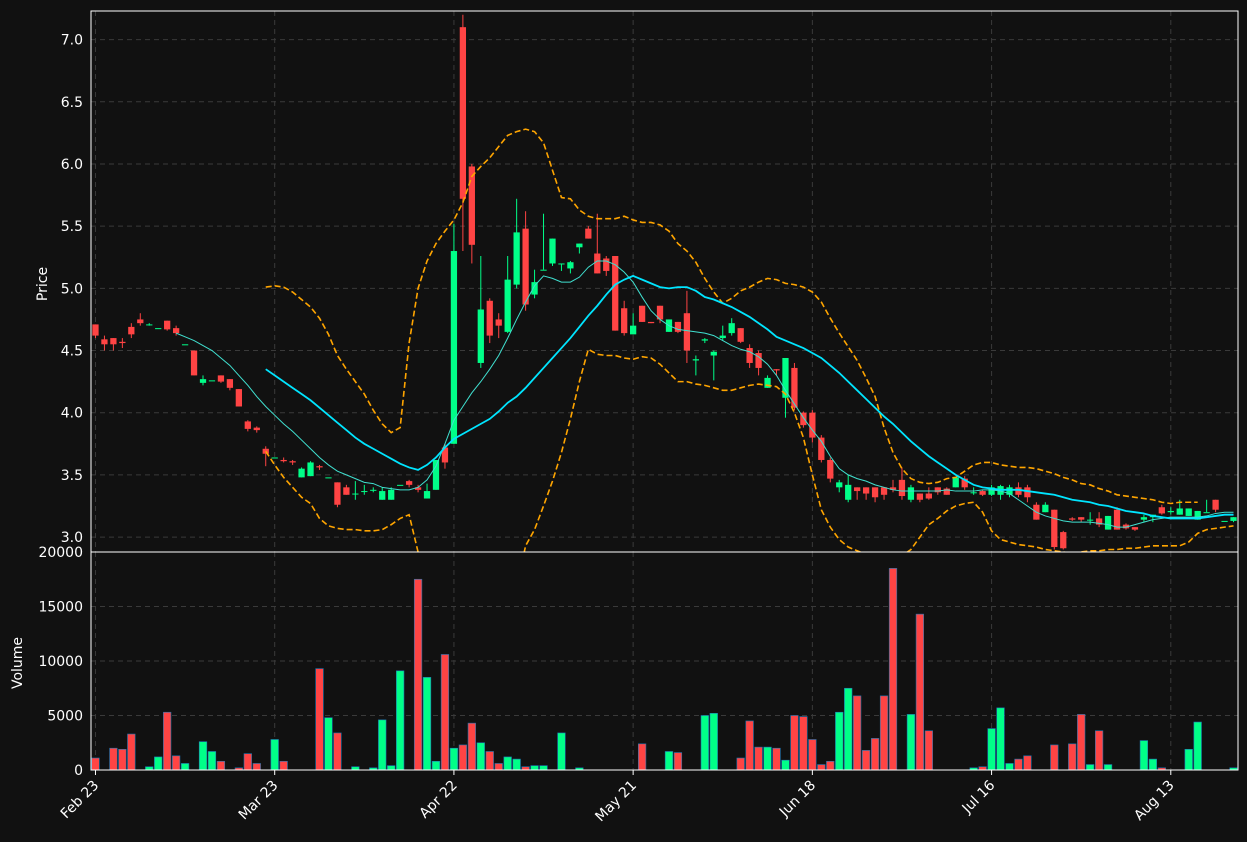 The image size is (1247, 842). What do you see at coordinates (797, 799) in the screenshot?
I see `x-tick-label: Jun 18` at bounding box center [797, 799].